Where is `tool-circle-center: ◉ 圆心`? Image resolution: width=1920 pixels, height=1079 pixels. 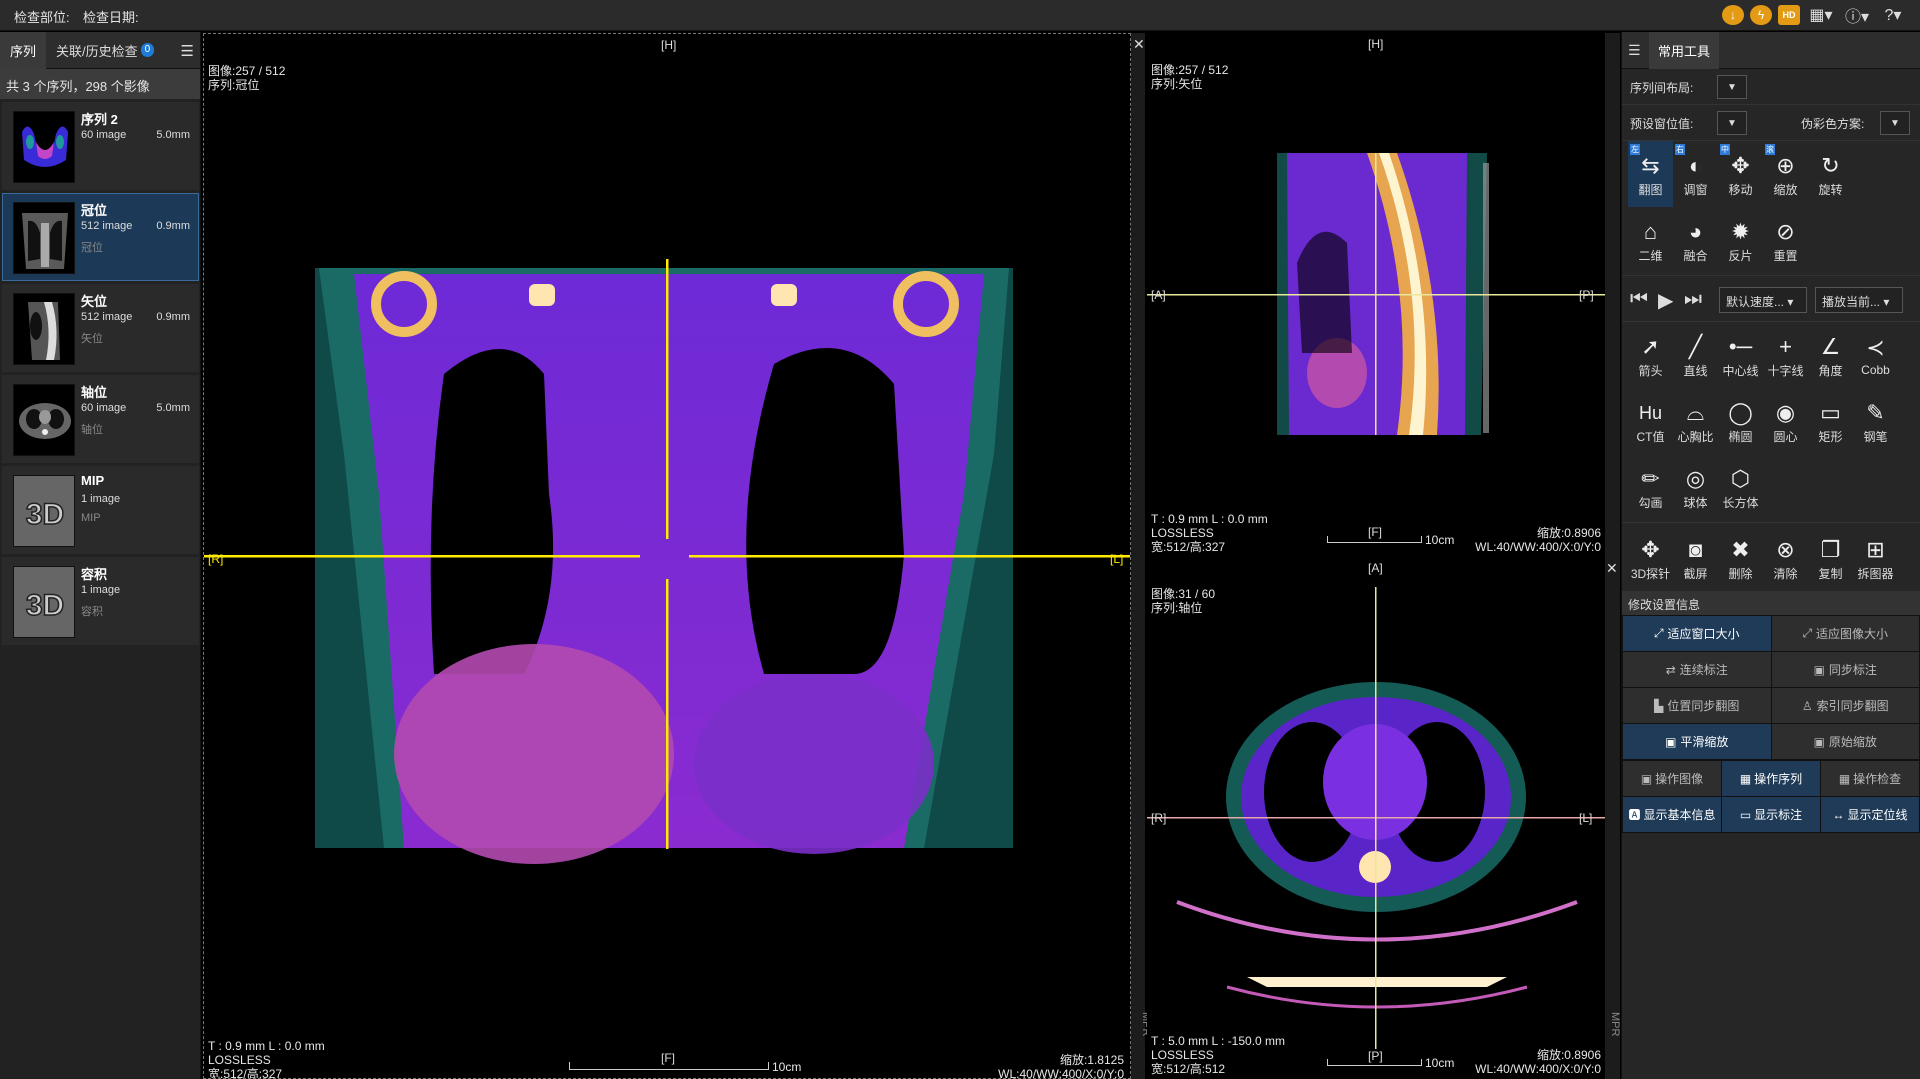 tool-circle-center: ◉ 圆心 is located at coordinates (1785, 421).